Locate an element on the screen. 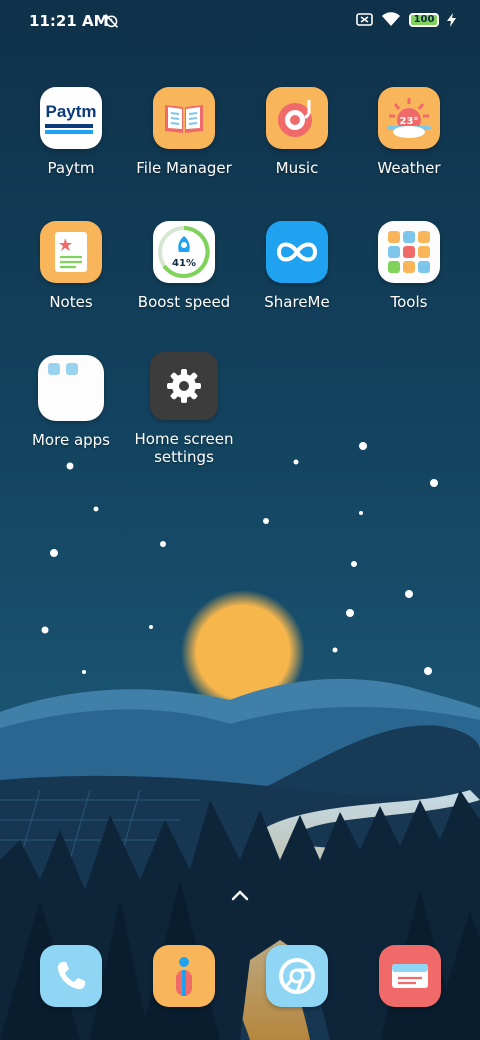  notes-icon is located at coordinates (71, 252).